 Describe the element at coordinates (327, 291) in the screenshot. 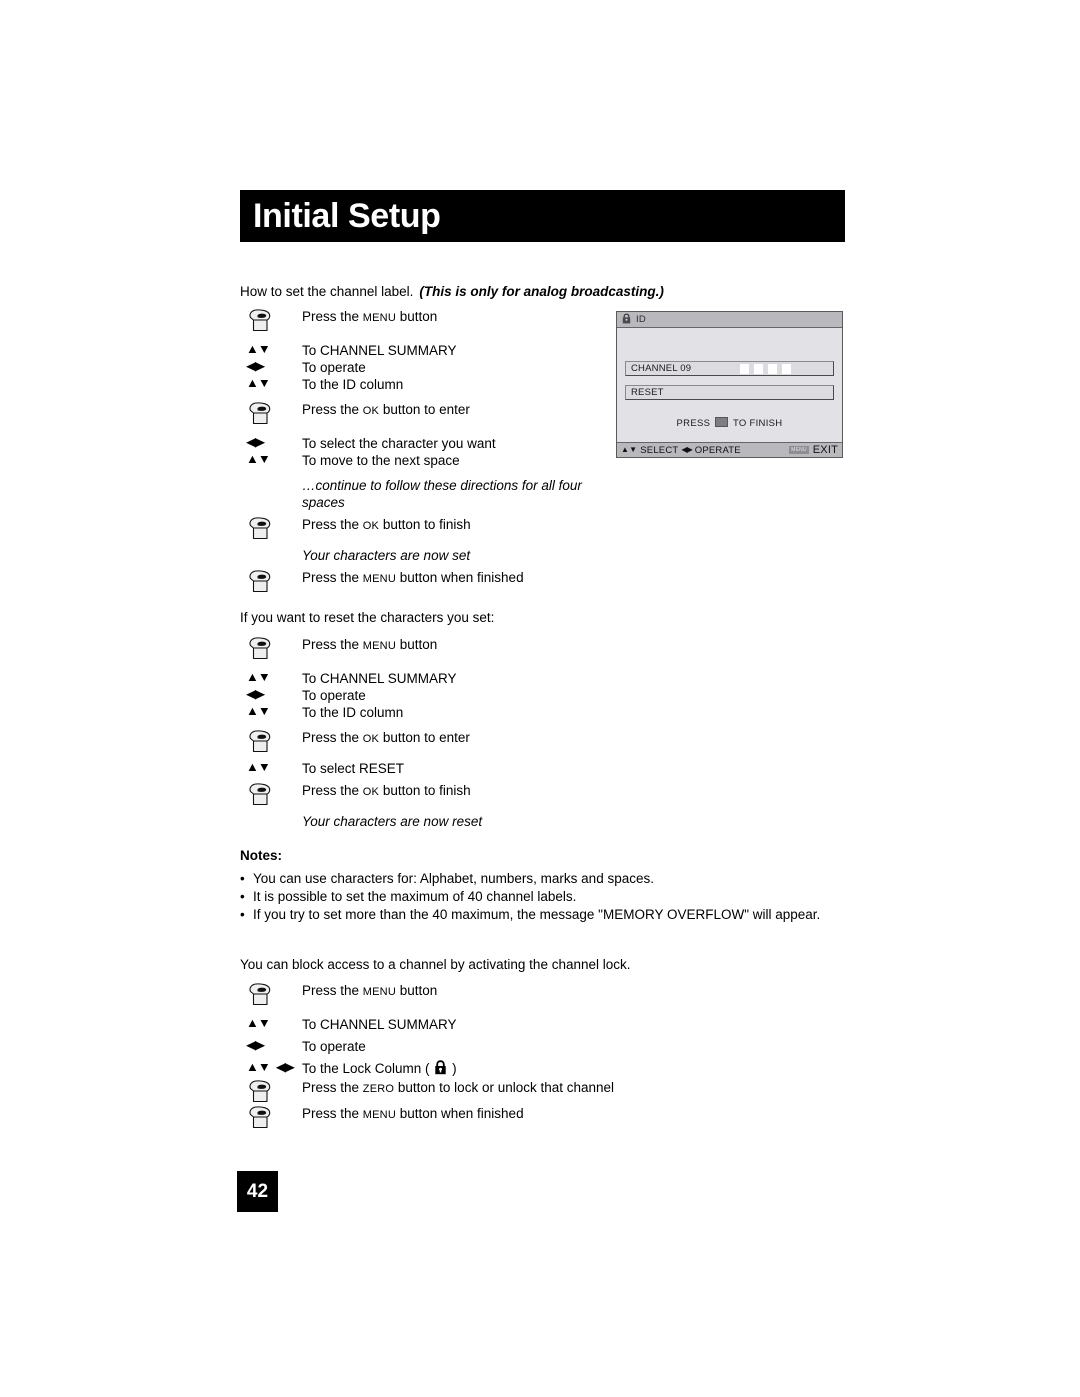

I see `intro-text: How to set the channel label.` at that location.